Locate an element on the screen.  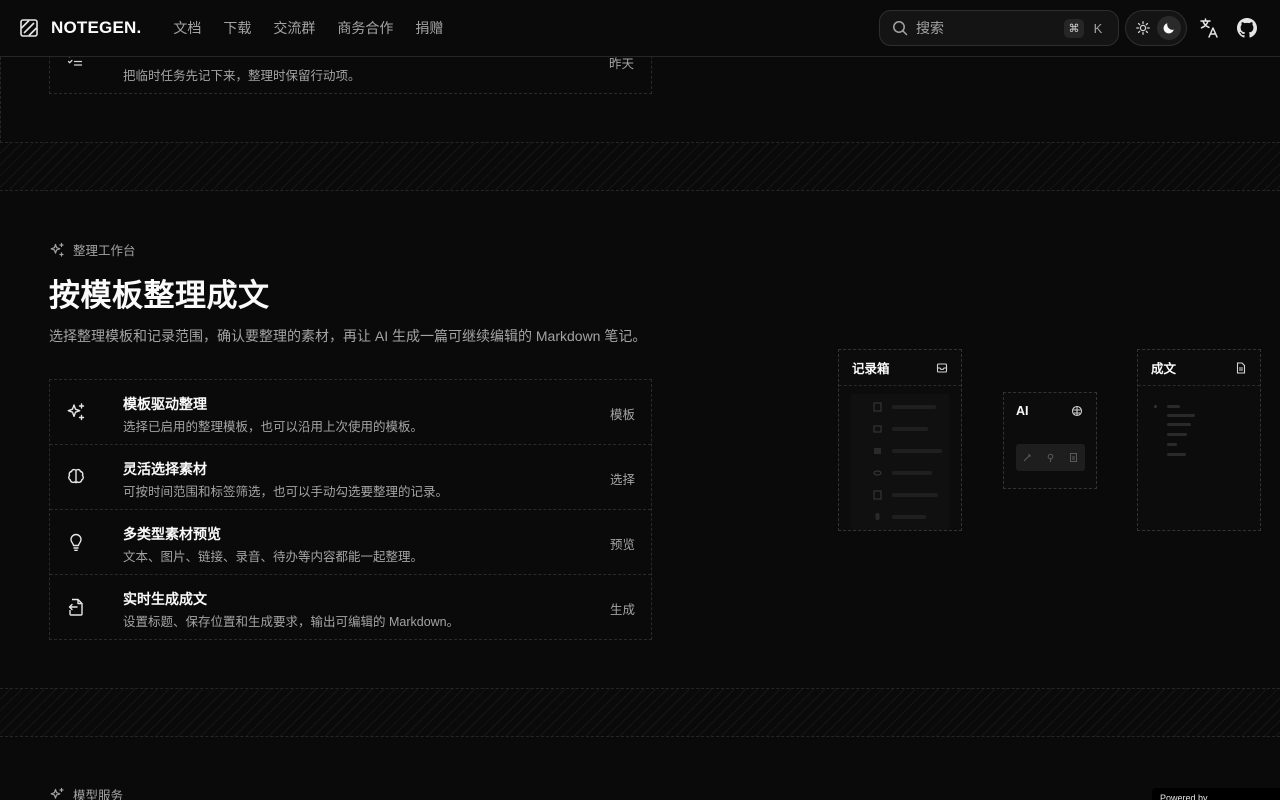
github-icon is located at coordinates (1247, 28).